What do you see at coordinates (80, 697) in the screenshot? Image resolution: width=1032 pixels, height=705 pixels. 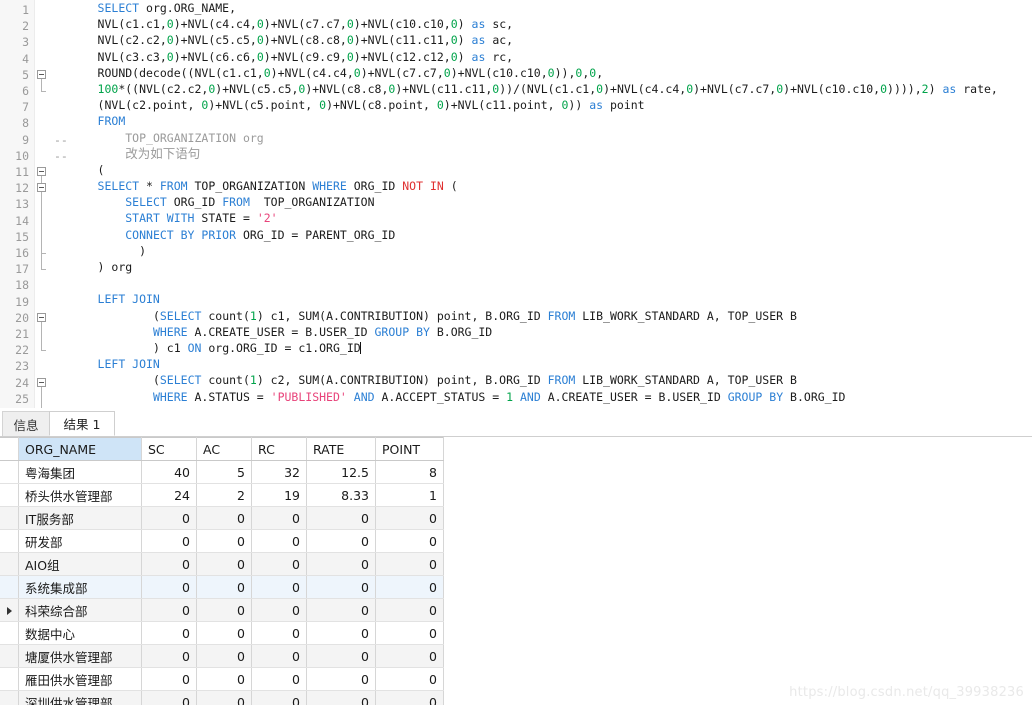 I see `cell-org_name: 深圳供水管理部` at bounding box center [80, 697].